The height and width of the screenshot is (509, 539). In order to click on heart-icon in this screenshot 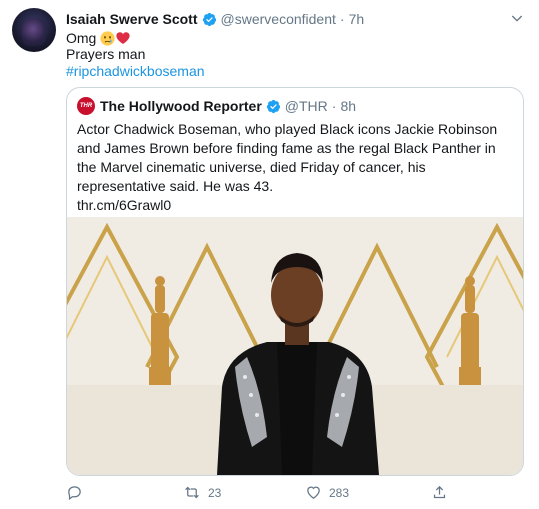, I will do `click(313, 492)`.